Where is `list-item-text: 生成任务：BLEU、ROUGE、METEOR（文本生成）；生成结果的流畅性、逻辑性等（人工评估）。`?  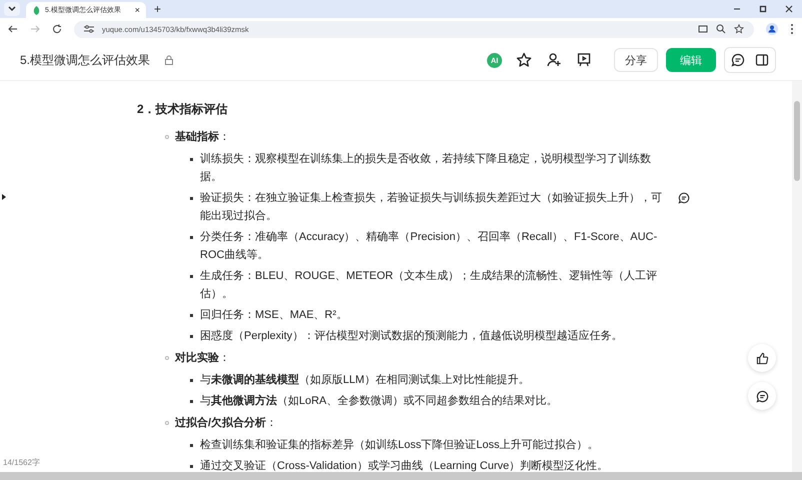
list-item-text: 生成任务：BLEU、ROUGE、METEOR（文本生成）；生成结果的流畅性、逻辑性等（人工评估）。 is located at coordinates (429, 285).